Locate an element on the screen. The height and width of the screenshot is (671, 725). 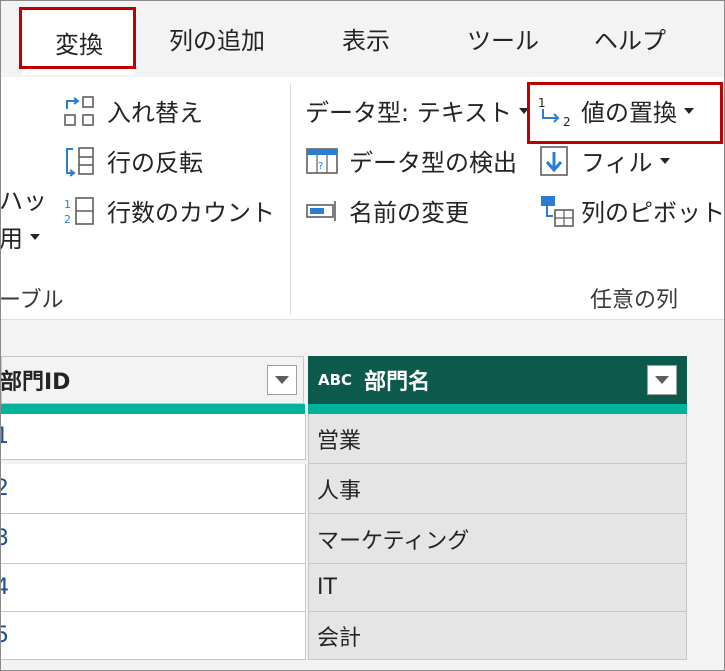
tab-highlight-box is located at coordinates (77, 38).